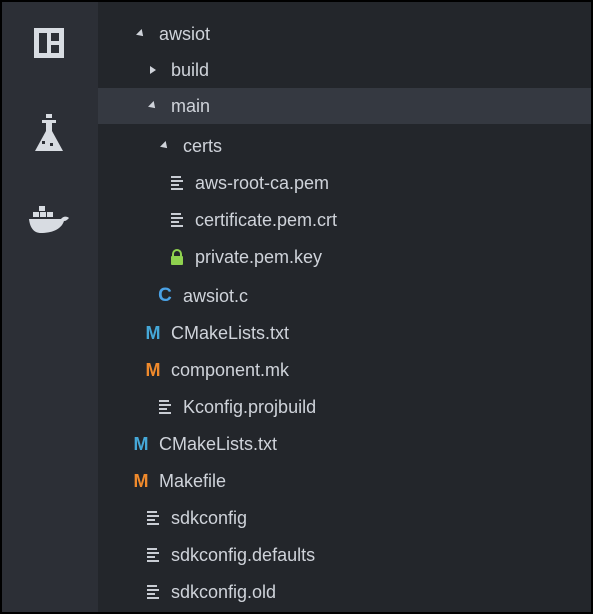 The height and width of the screenshot is (614, 593). Describe the element at coordinates (344, 70) in the screenshot. I see `tree-item-build: build` at that location.